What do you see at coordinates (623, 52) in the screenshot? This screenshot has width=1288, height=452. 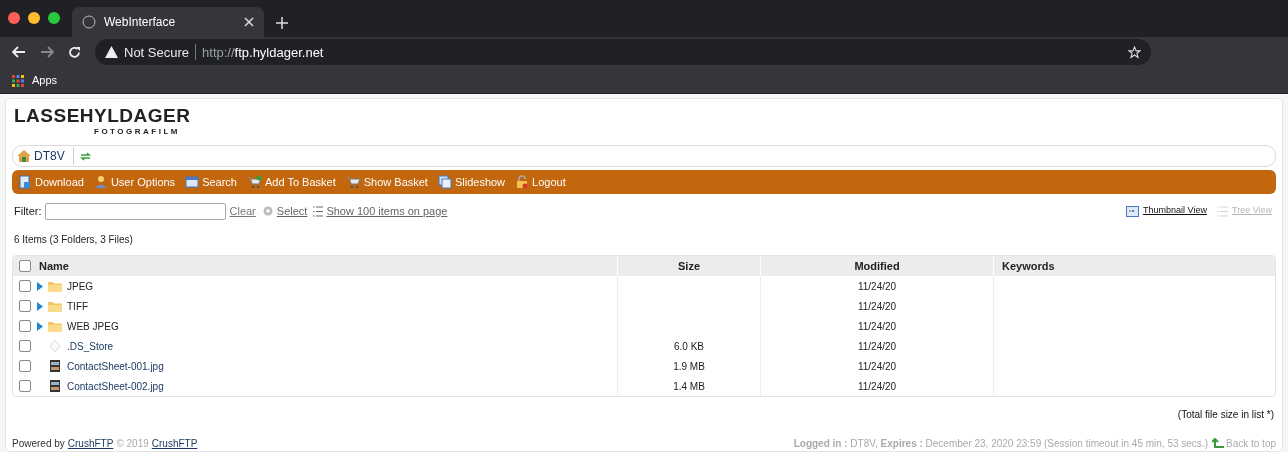 I see `address-bar: Not Secure http://ftp.hyldager.net` at bounding box center [623, 52].